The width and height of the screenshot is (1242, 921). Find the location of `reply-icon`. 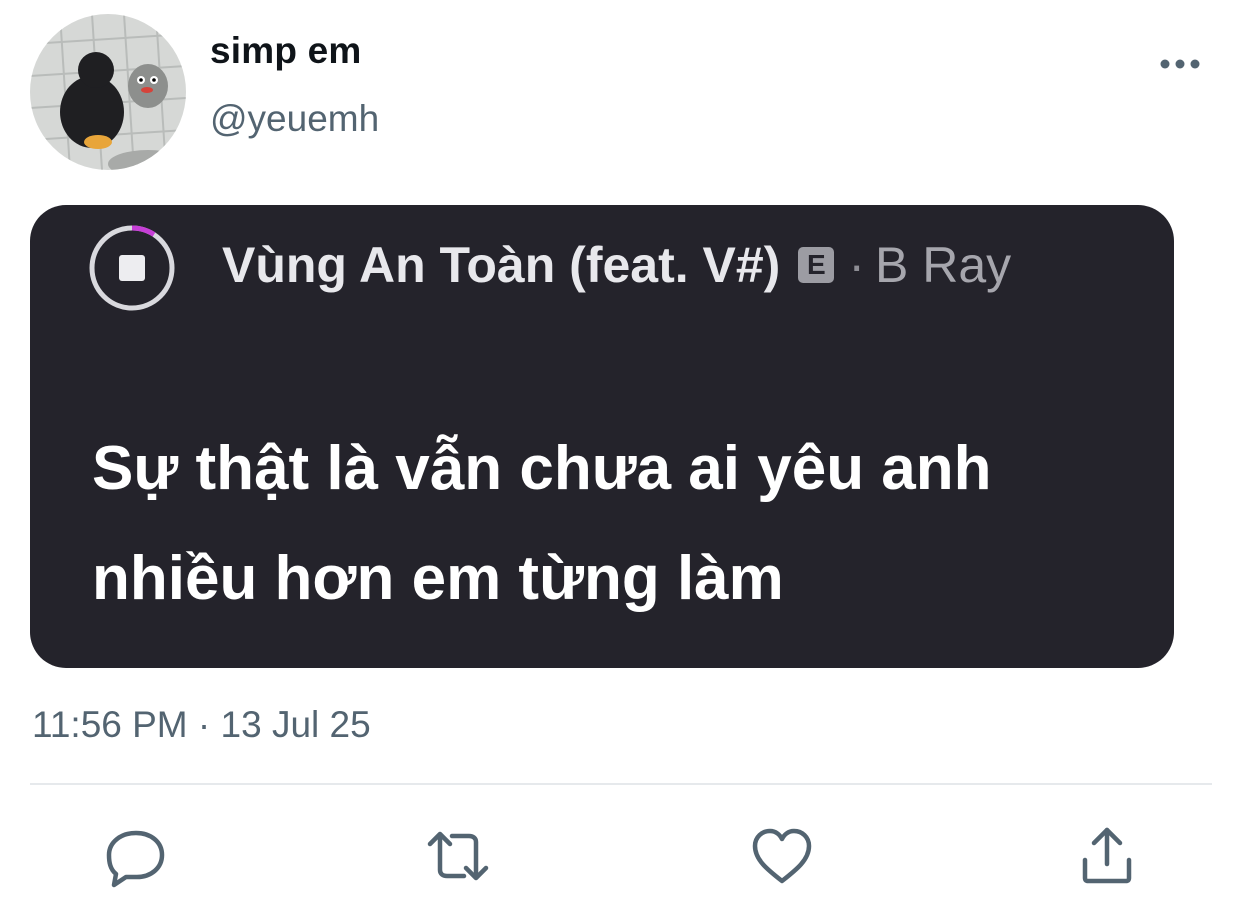

reply-icon is located at coordinates (135, 859).